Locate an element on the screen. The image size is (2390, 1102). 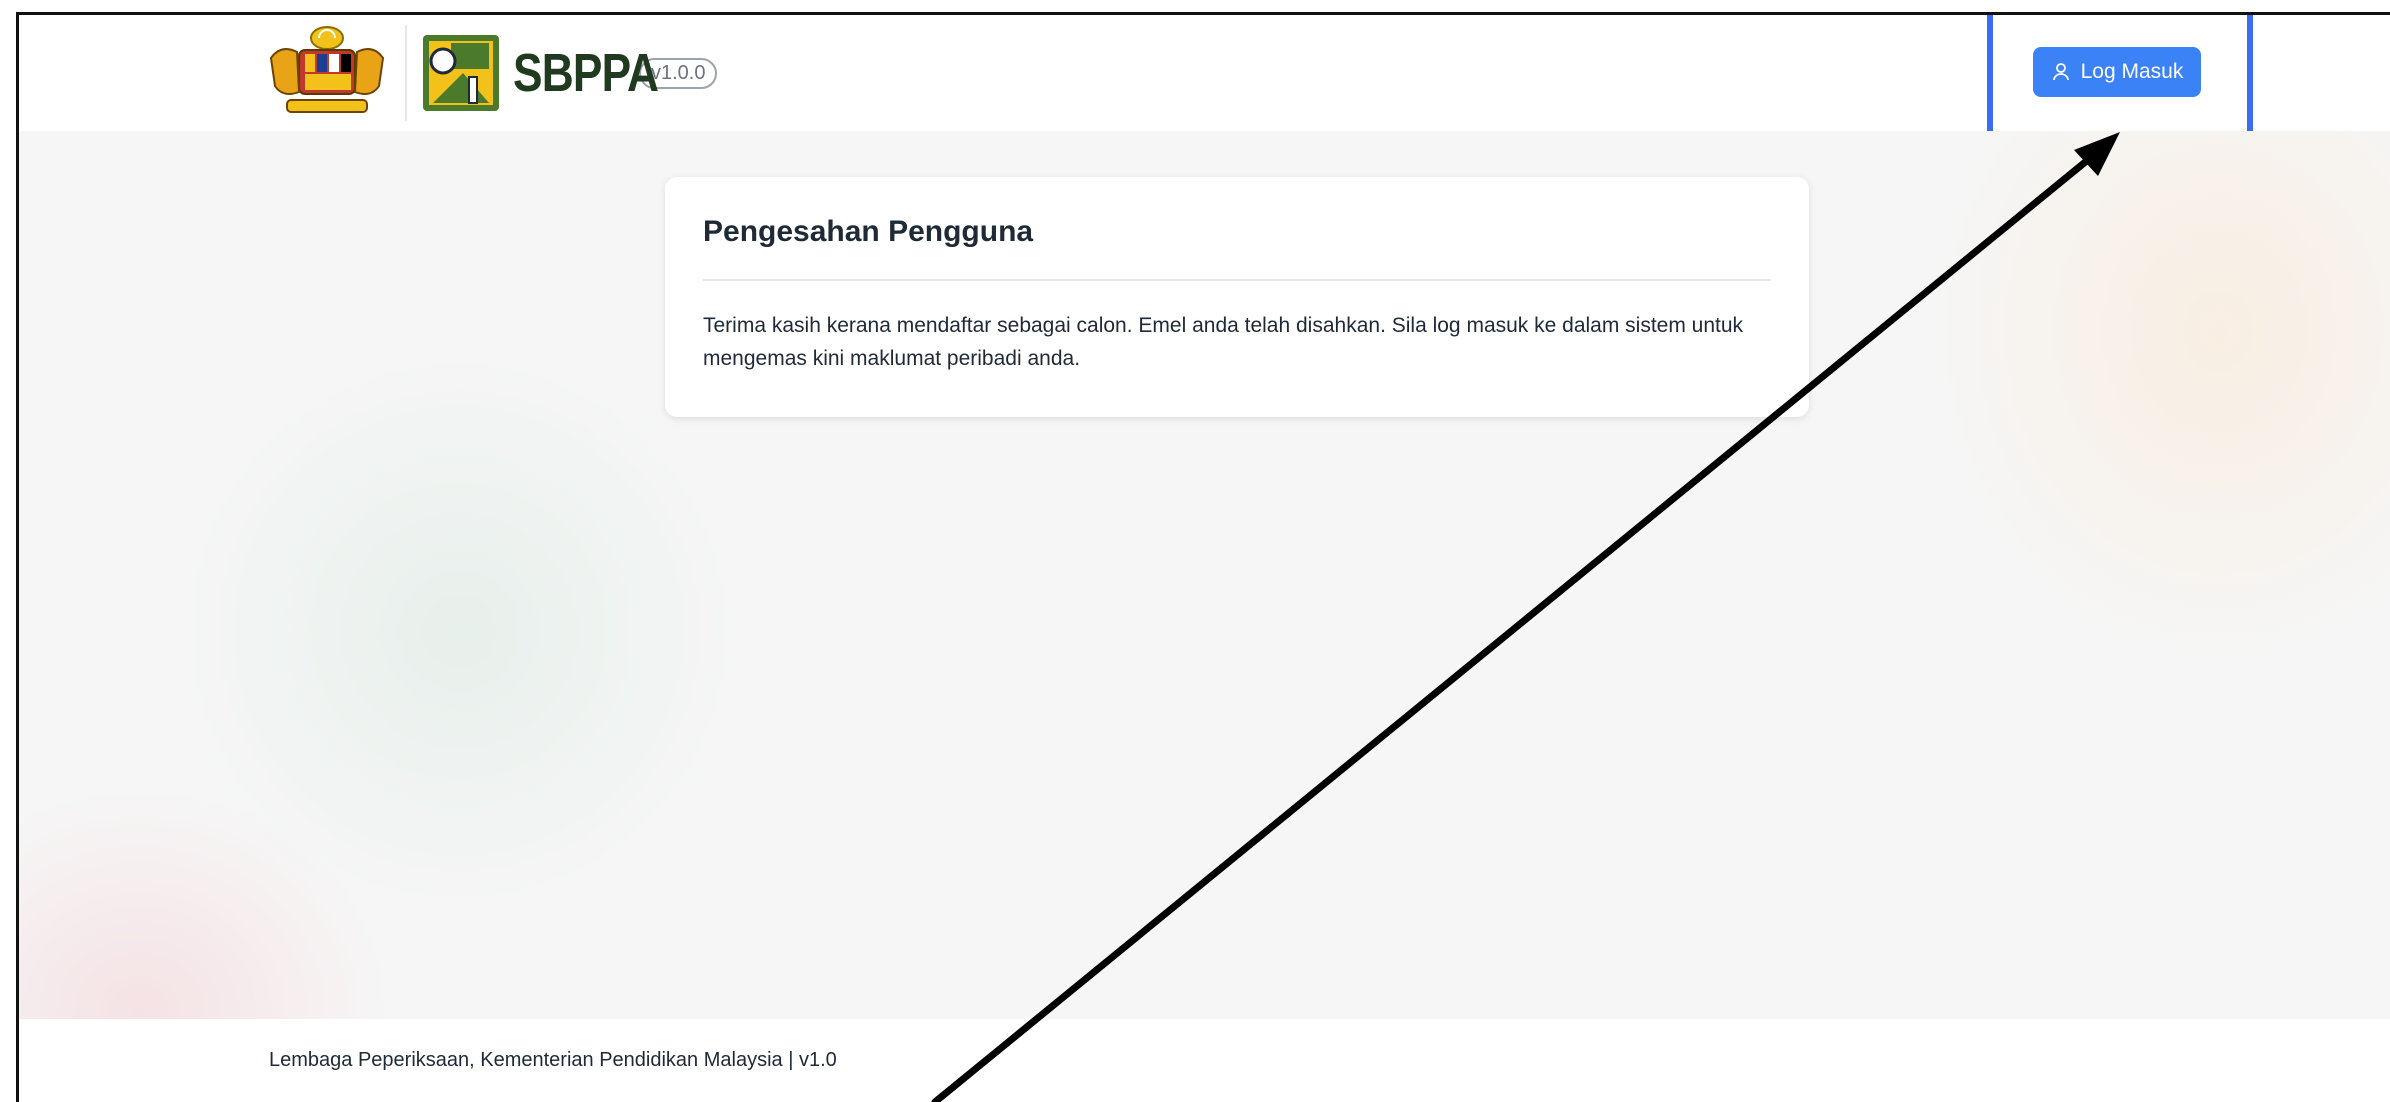
login-button: Log Masuk is located at coordinates (2117, 72).